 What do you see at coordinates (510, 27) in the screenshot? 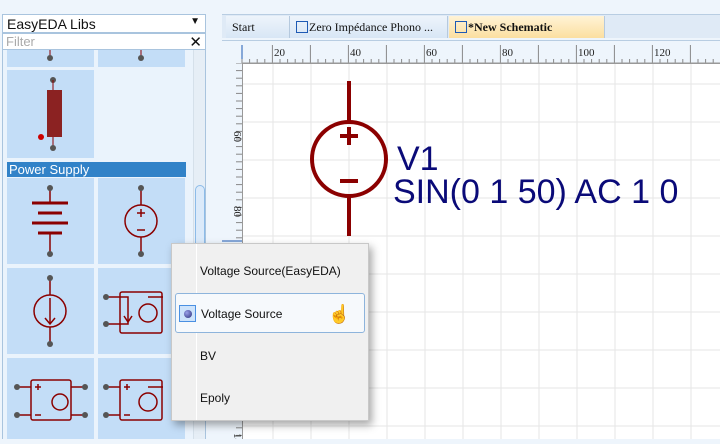
I see `tab-label: *New Schematic` at bounding box center [510, 27].